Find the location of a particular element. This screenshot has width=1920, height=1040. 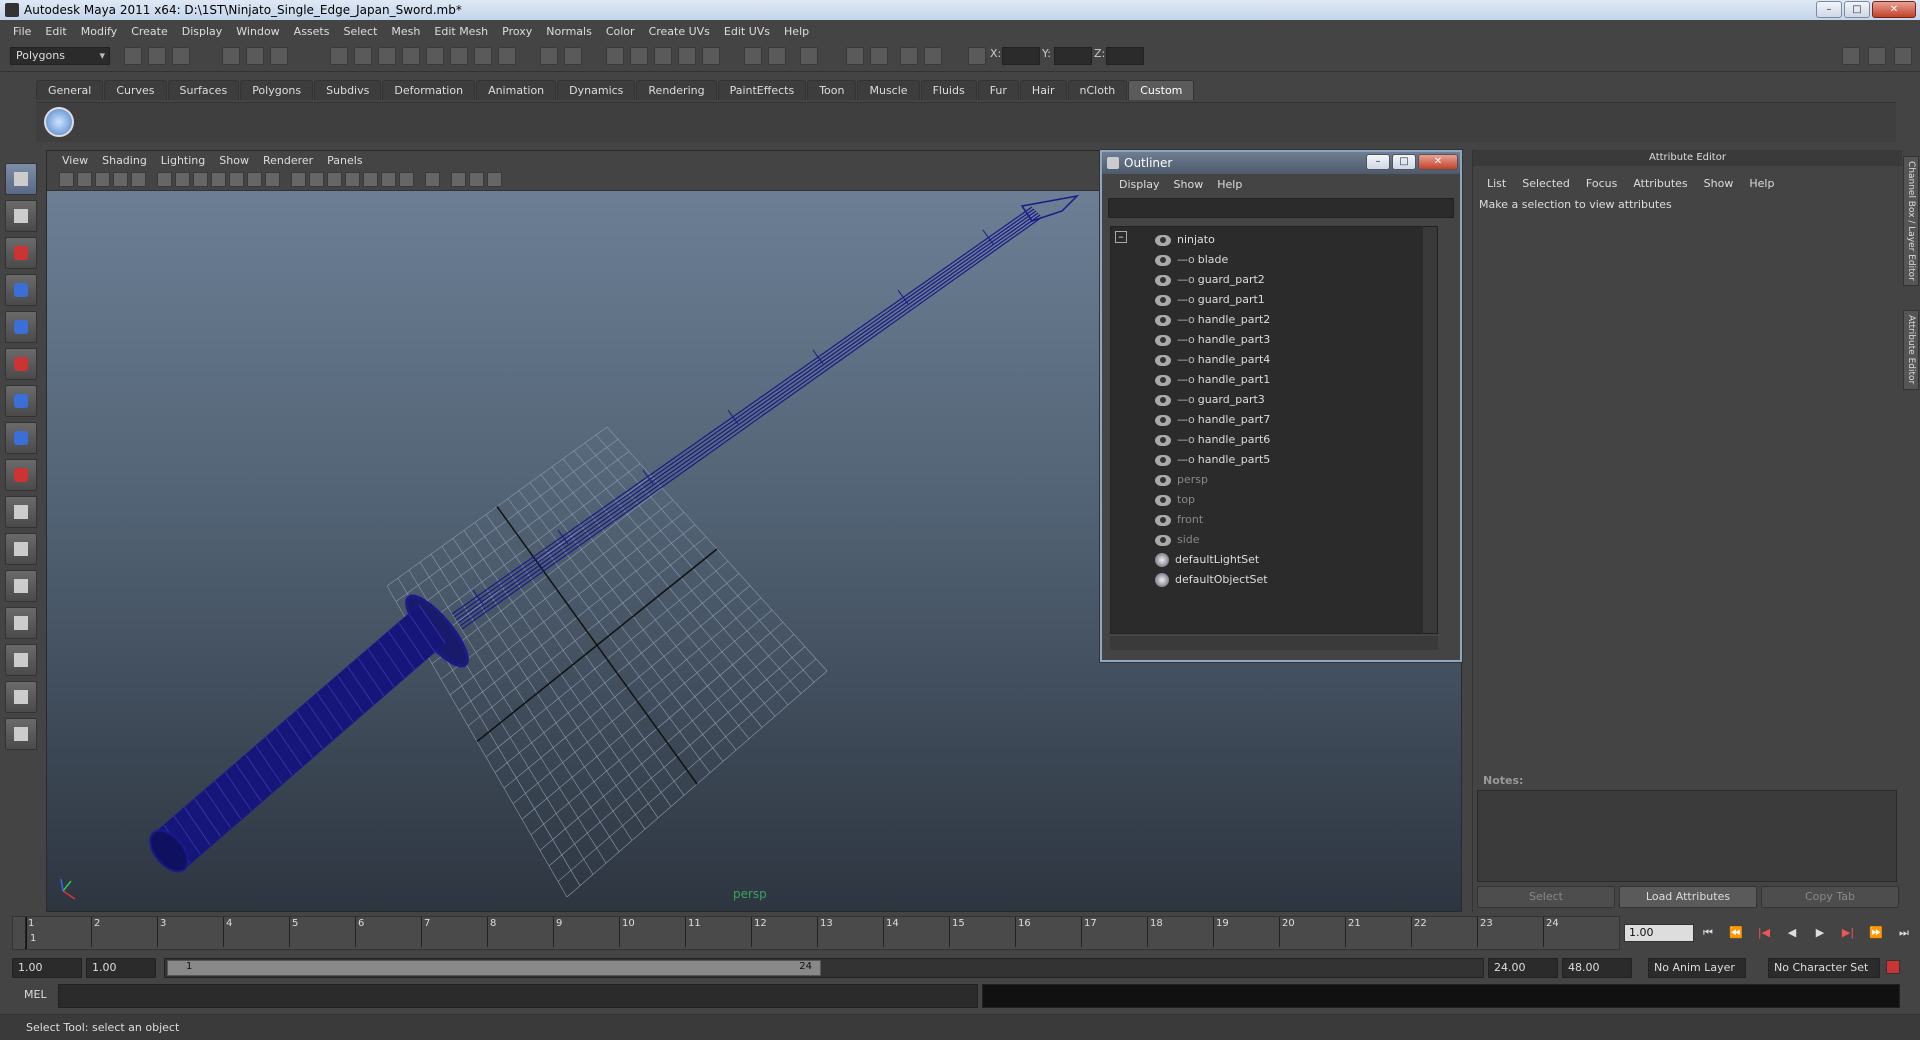

anim-layer-dropdown: No Anim Layer is located at coordinates (1697, 968).